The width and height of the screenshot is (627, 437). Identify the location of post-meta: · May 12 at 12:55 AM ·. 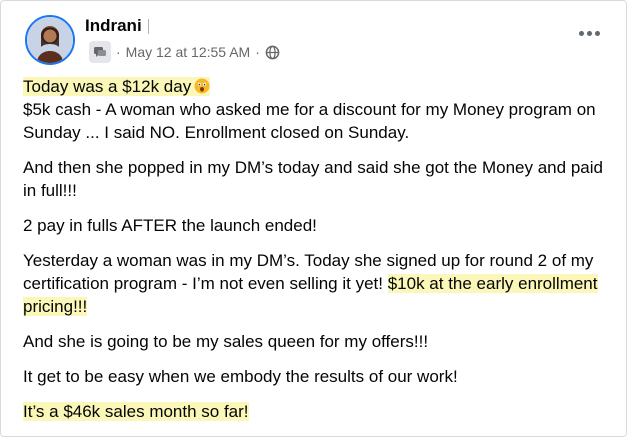
(184, 52).